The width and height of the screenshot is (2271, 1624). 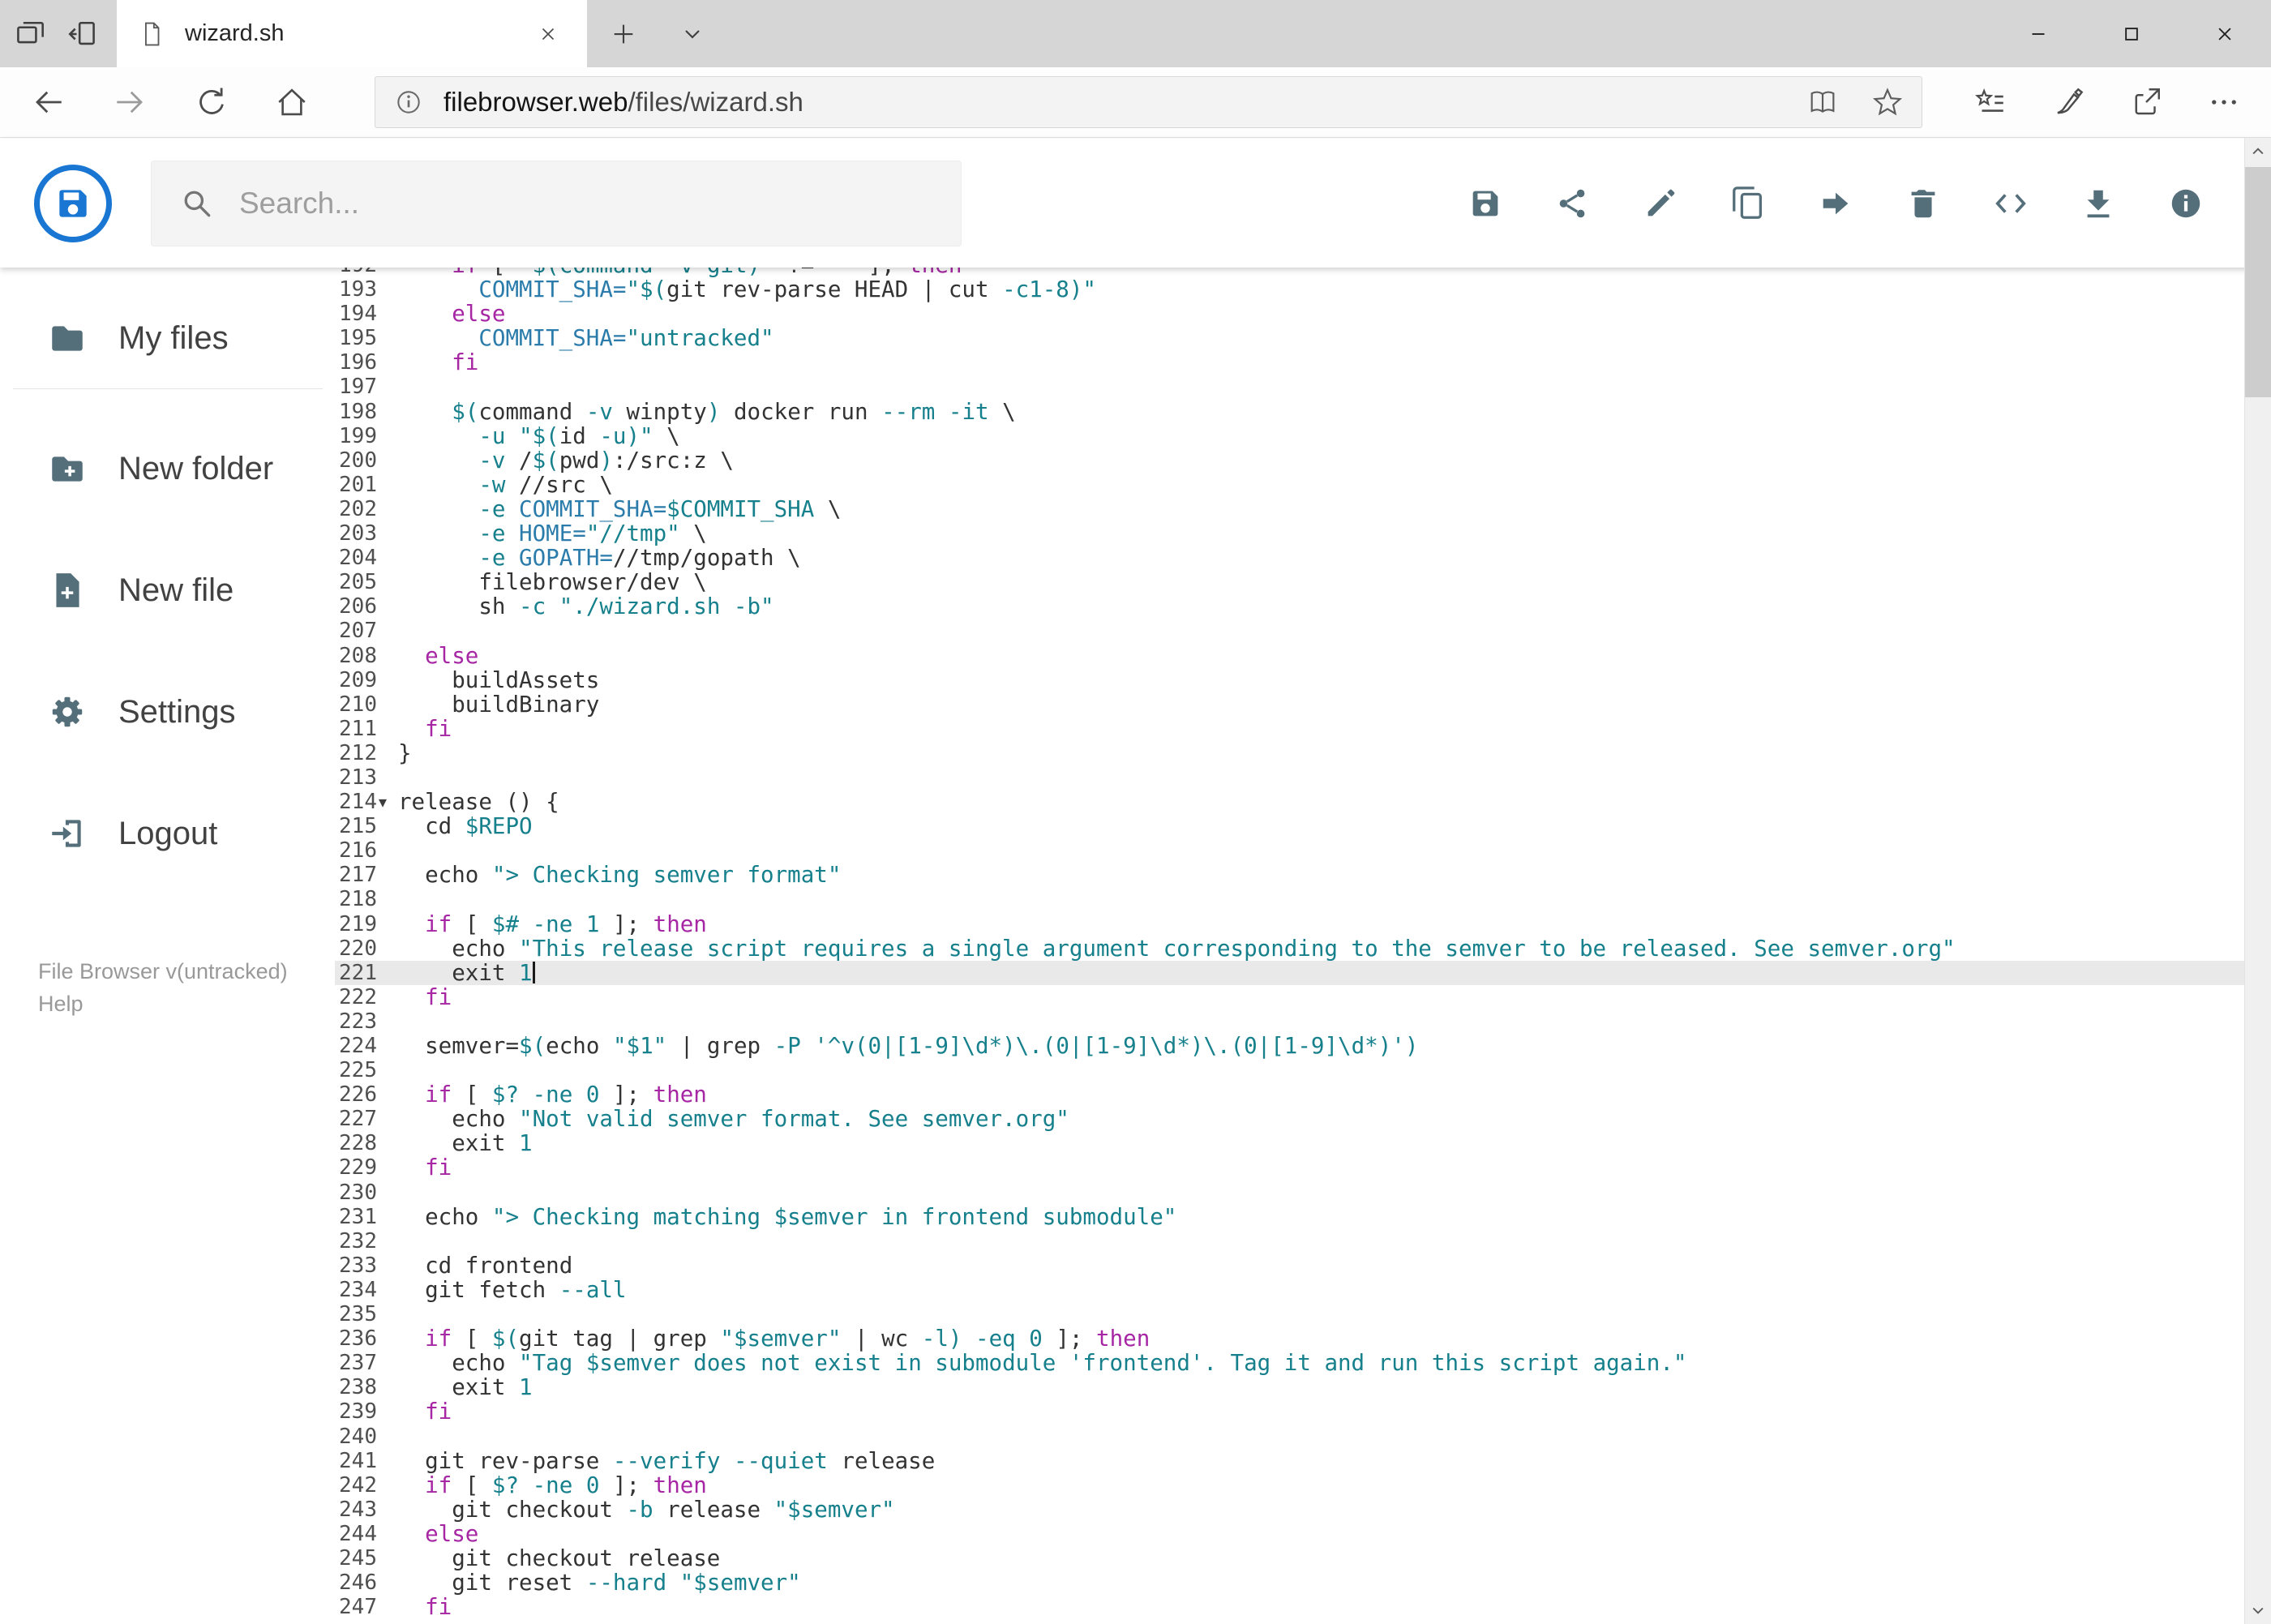 I want to click on code-line-207: 207, so click(x=1289, y=631).